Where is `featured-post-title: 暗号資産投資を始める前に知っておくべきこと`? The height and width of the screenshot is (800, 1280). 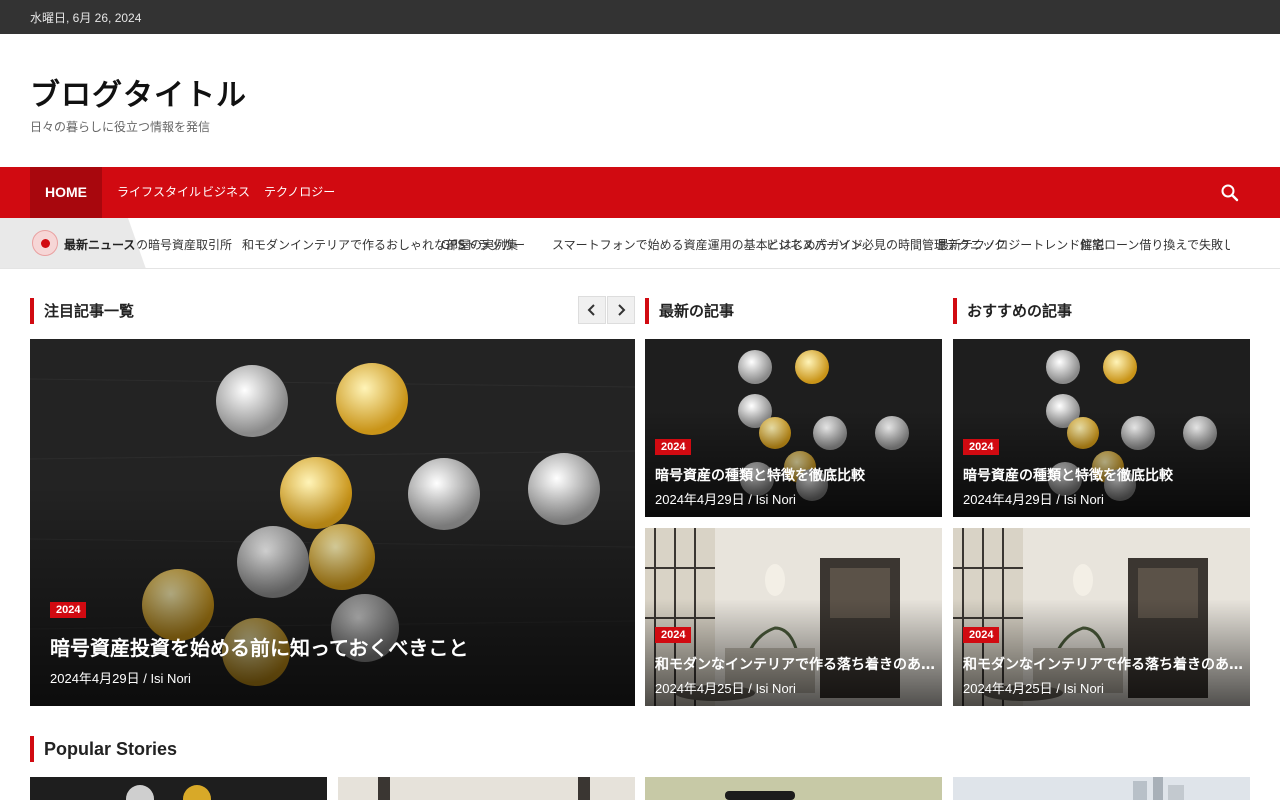 featured-post-title: 暗号資産投資を始める前に知っておくべきこと is located at coordinates (330, 646).